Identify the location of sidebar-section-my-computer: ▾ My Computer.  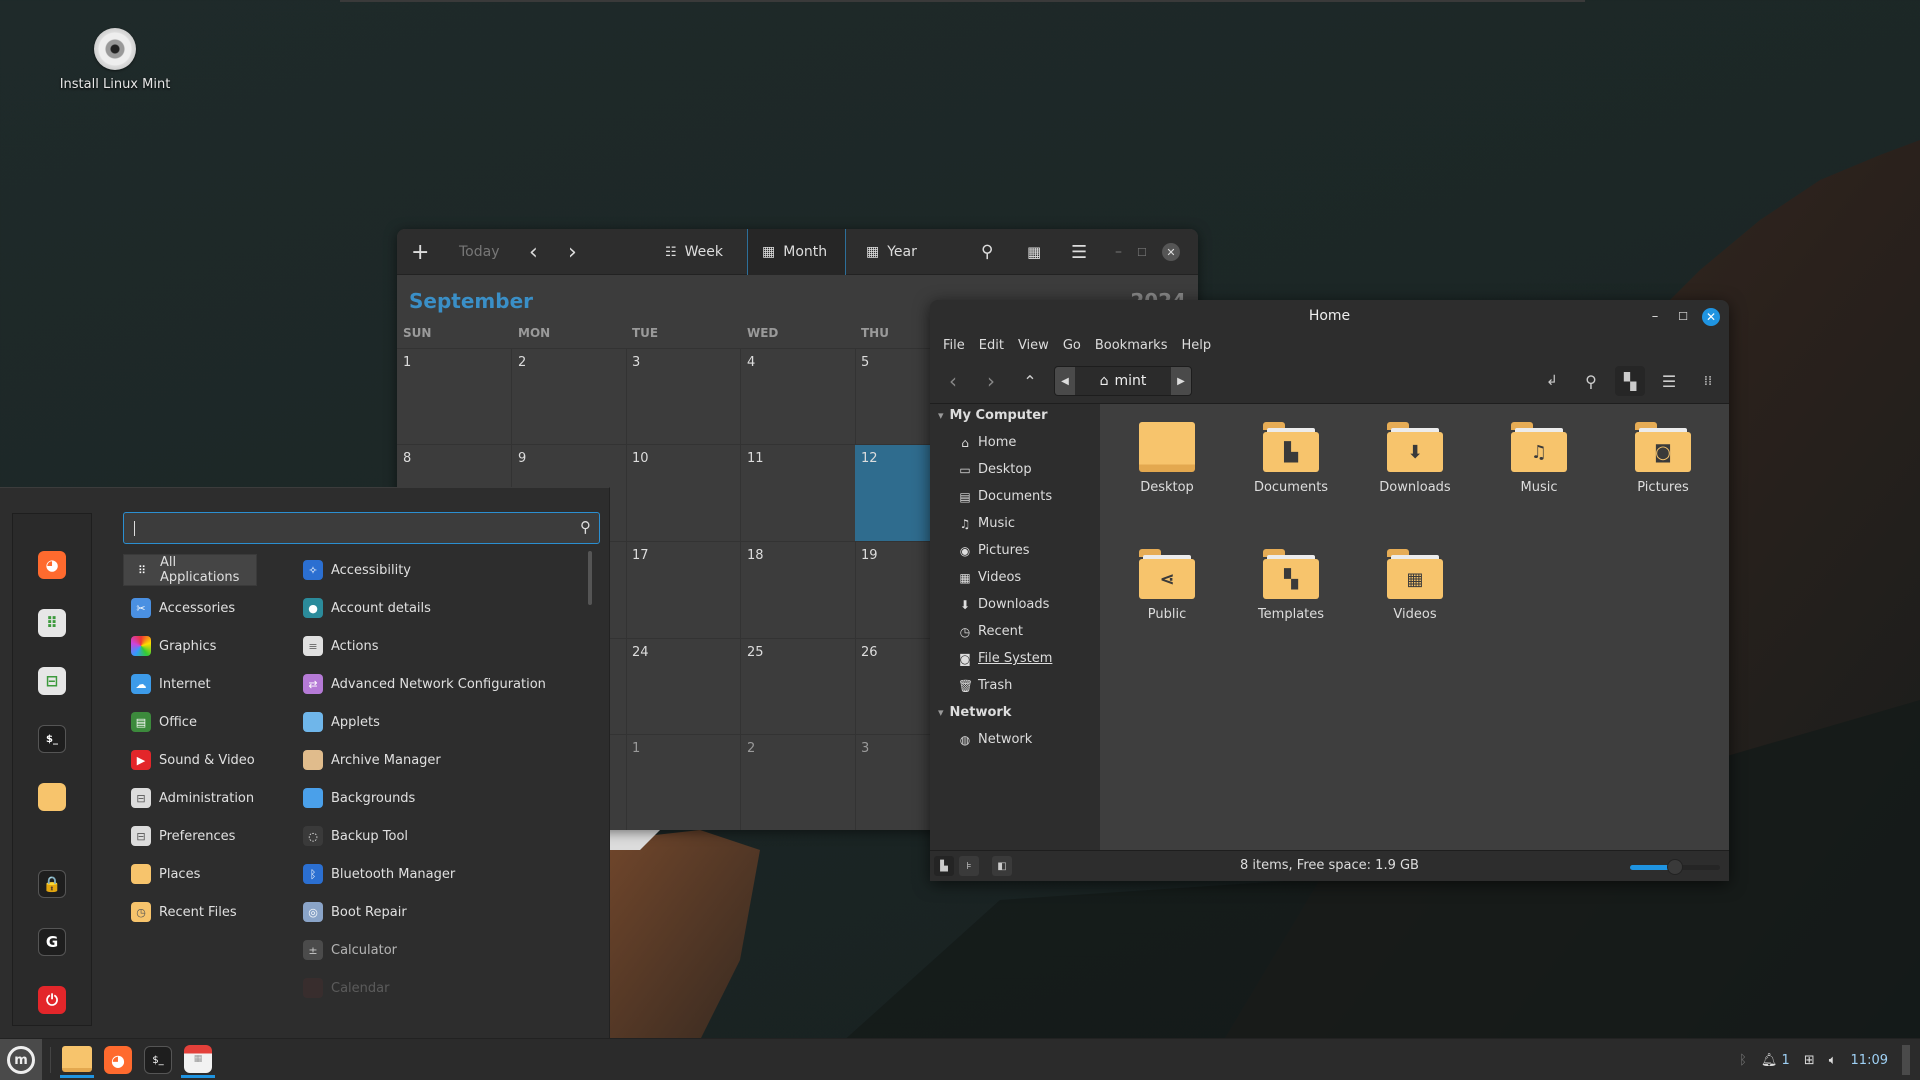
(993, 415).